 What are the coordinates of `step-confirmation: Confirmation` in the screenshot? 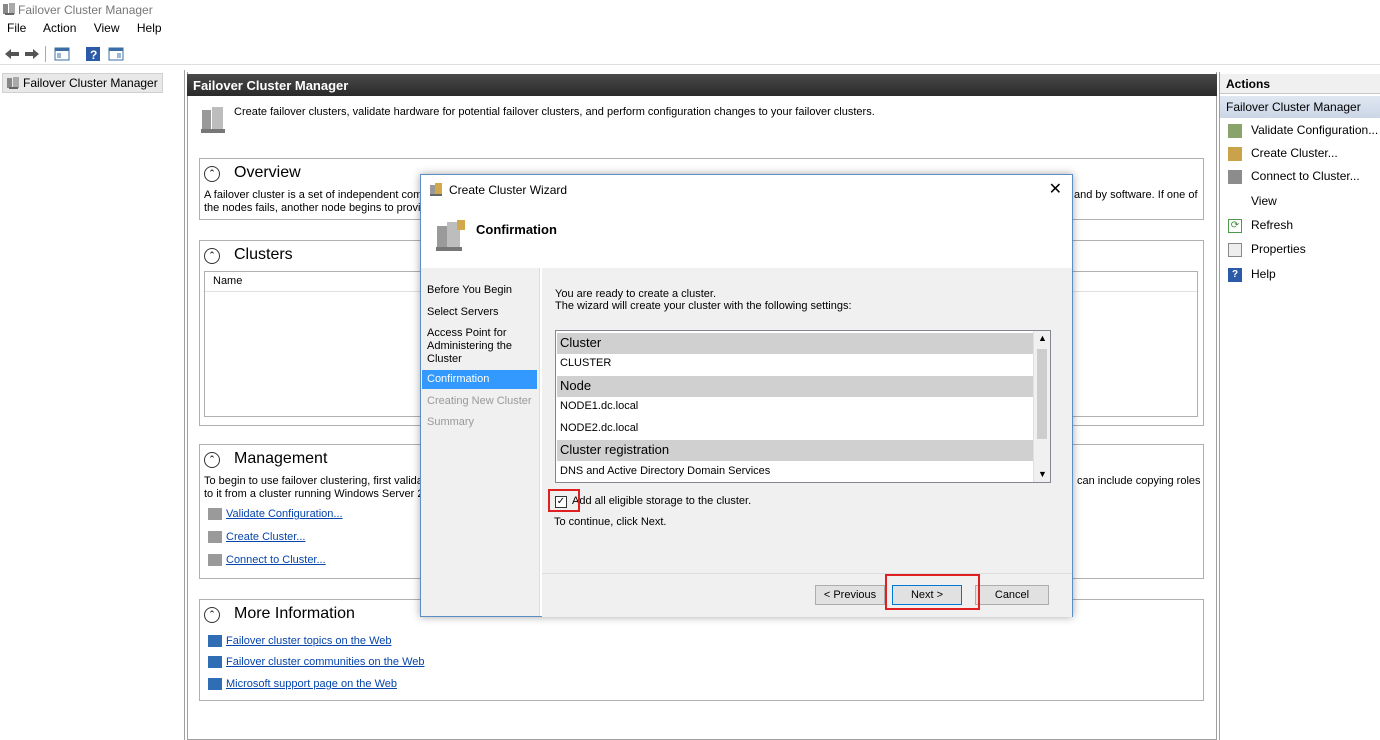 It's located at (479, 379).